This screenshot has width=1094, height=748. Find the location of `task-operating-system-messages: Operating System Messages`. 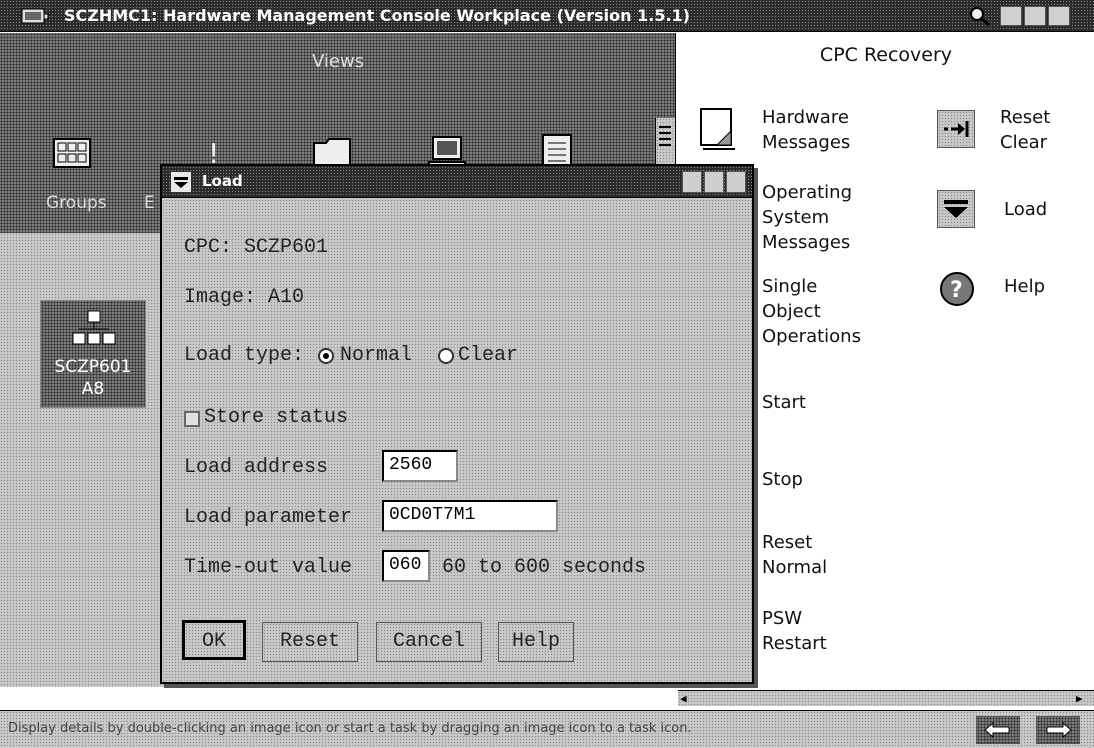

task-operating-system-messages: Operating System Messages is located at coordinates (807, 217).